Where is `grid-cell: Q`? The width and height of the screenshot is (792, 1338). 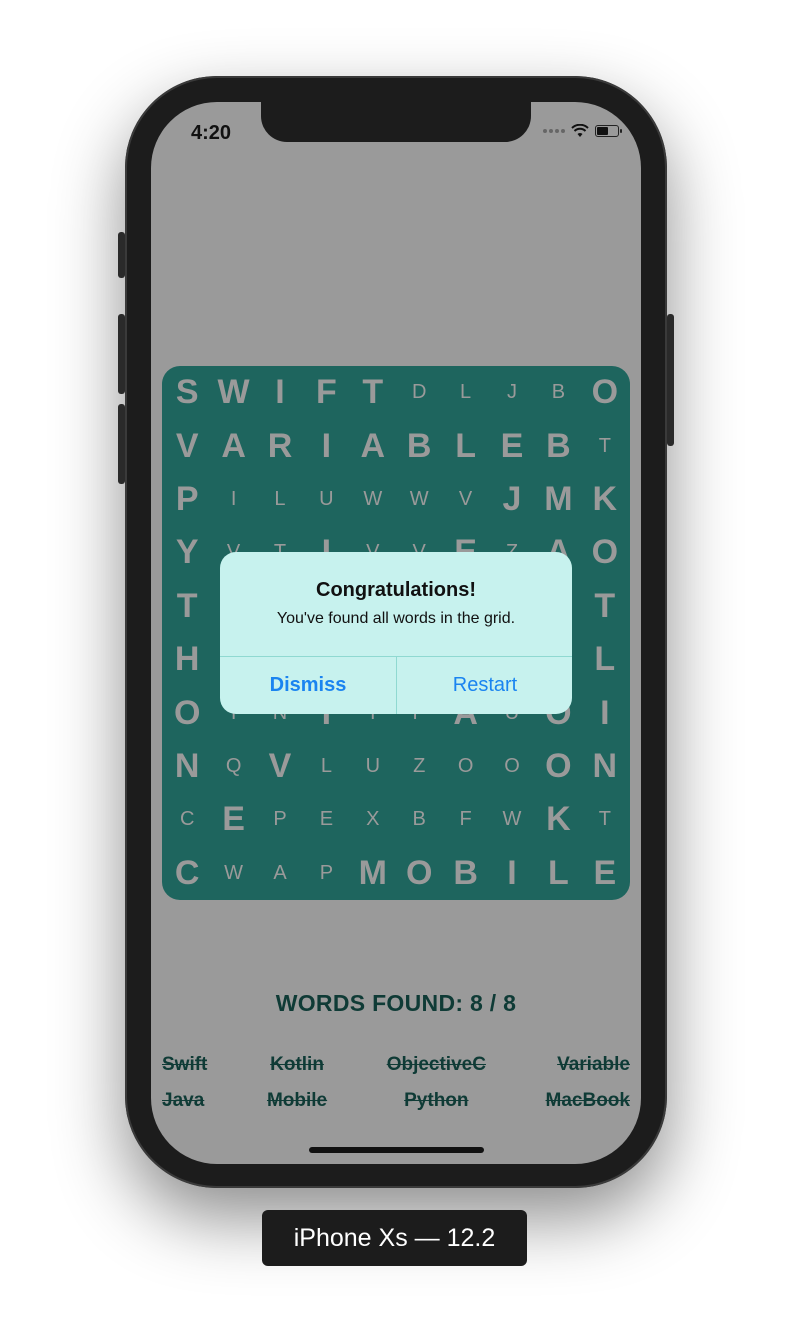 grid-cell: Q is located at coordinates (233, 766).